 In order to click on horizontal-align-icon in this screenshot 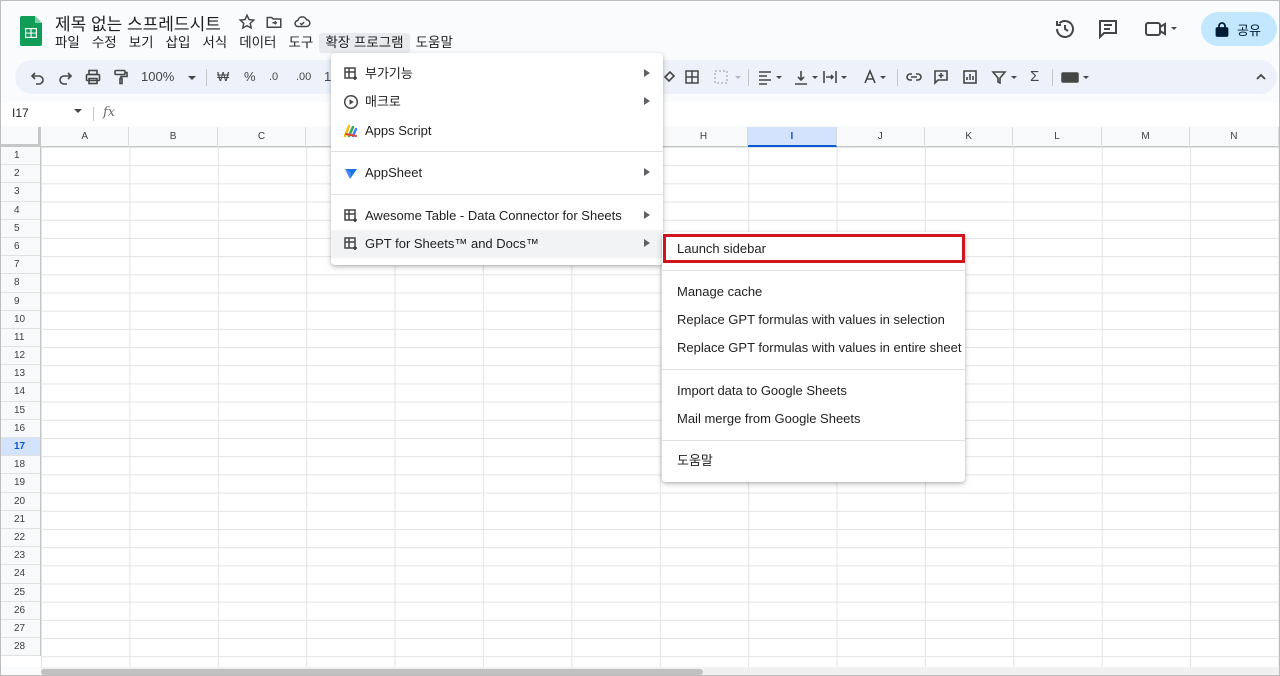, I will do `click(771, 77)`.